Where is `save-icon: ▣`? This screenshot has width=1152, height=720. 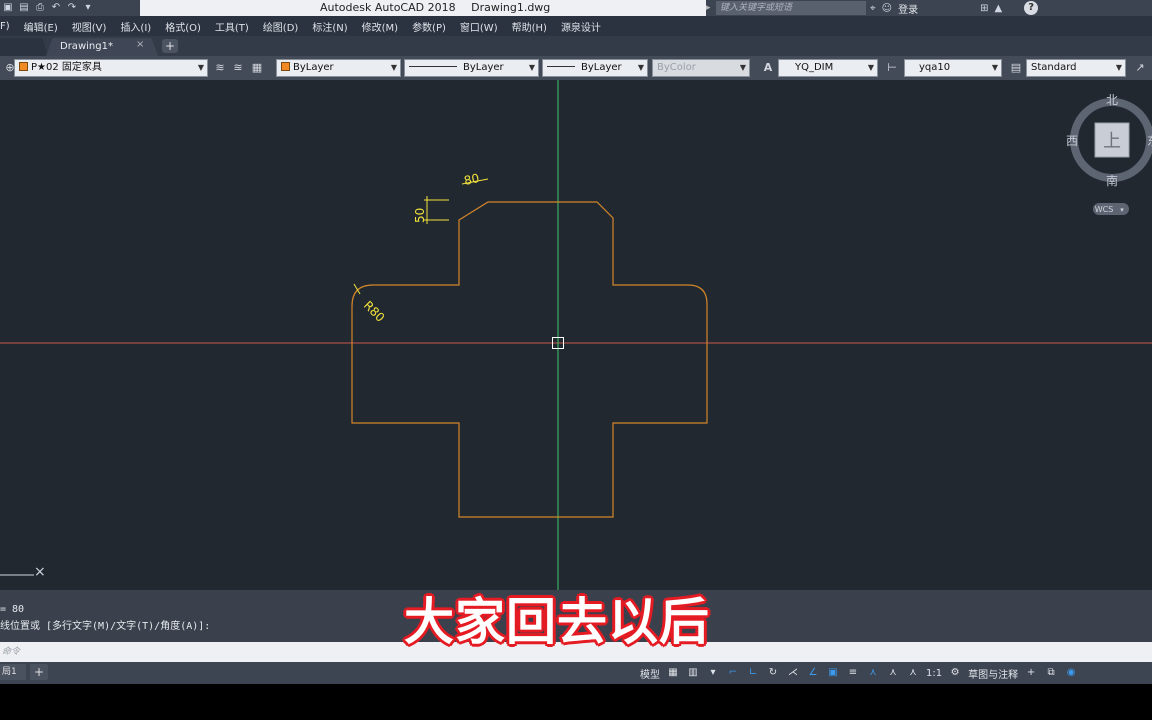 save-icon: ▣ is located at coordinates (8, 8).